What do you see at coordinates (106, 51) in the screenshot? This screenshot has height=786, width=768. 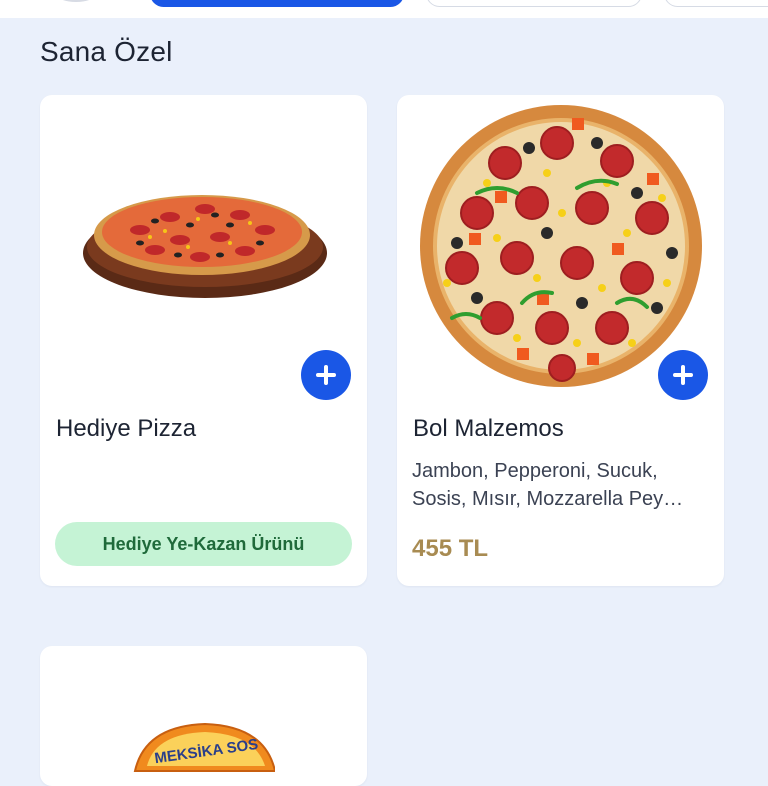 I see `section-title: Sana Özel` at bounding box center [106, 51].